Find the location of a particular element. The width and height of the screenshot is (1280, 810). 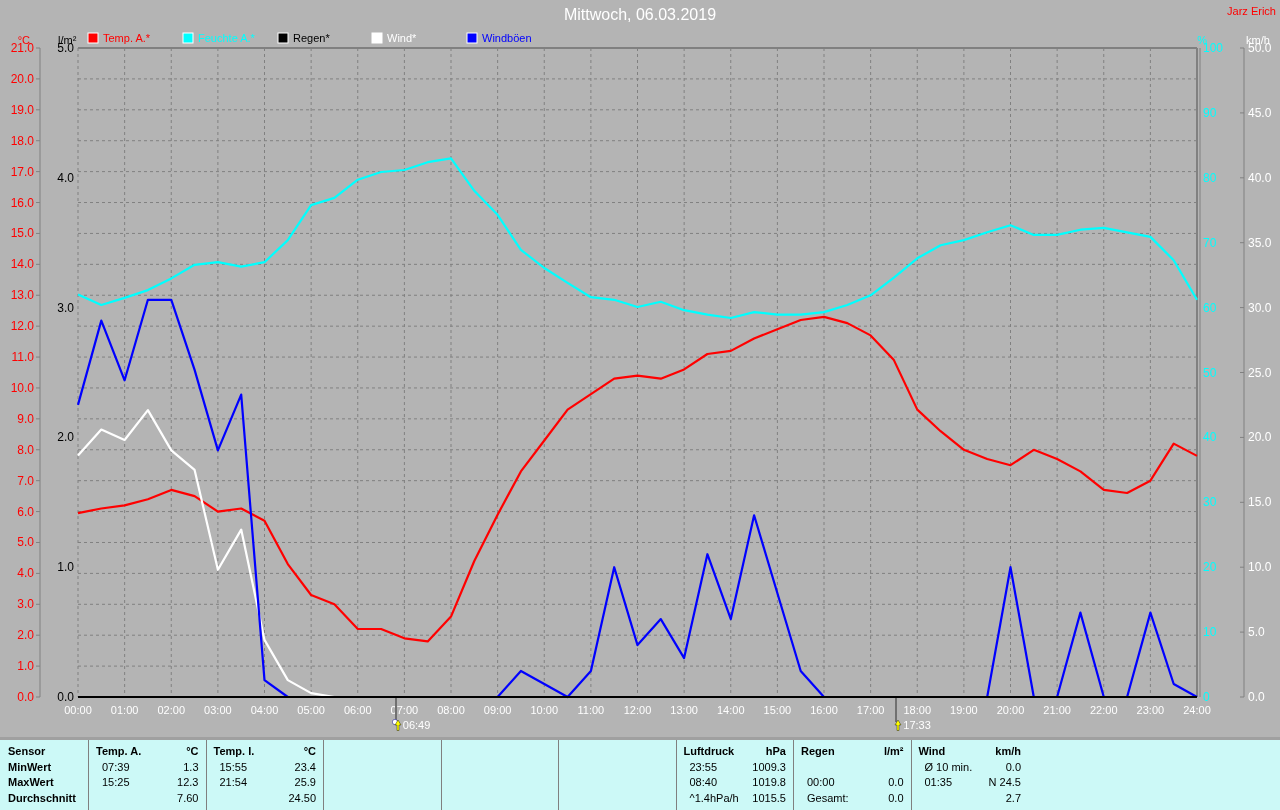

axis-tick-label: 16.0 is located at coordinates (22, 202).